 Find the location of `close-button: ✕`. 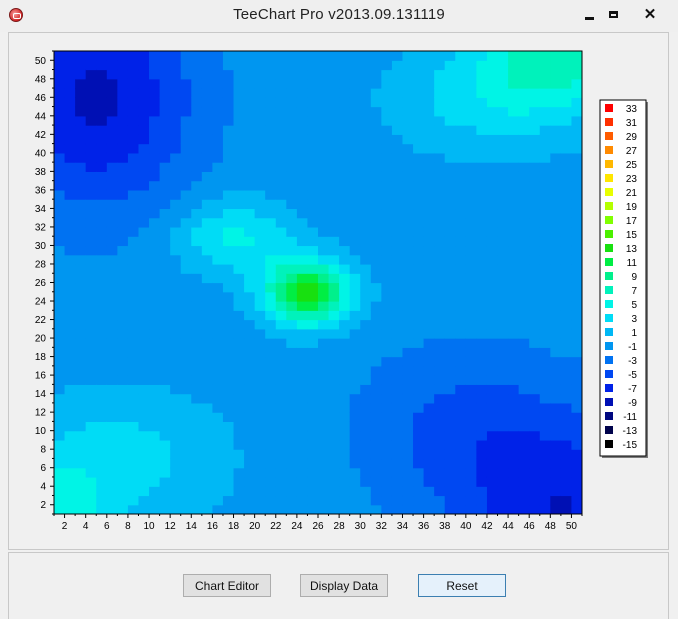

close-button: ✕ is located at coordinates (650, 14).